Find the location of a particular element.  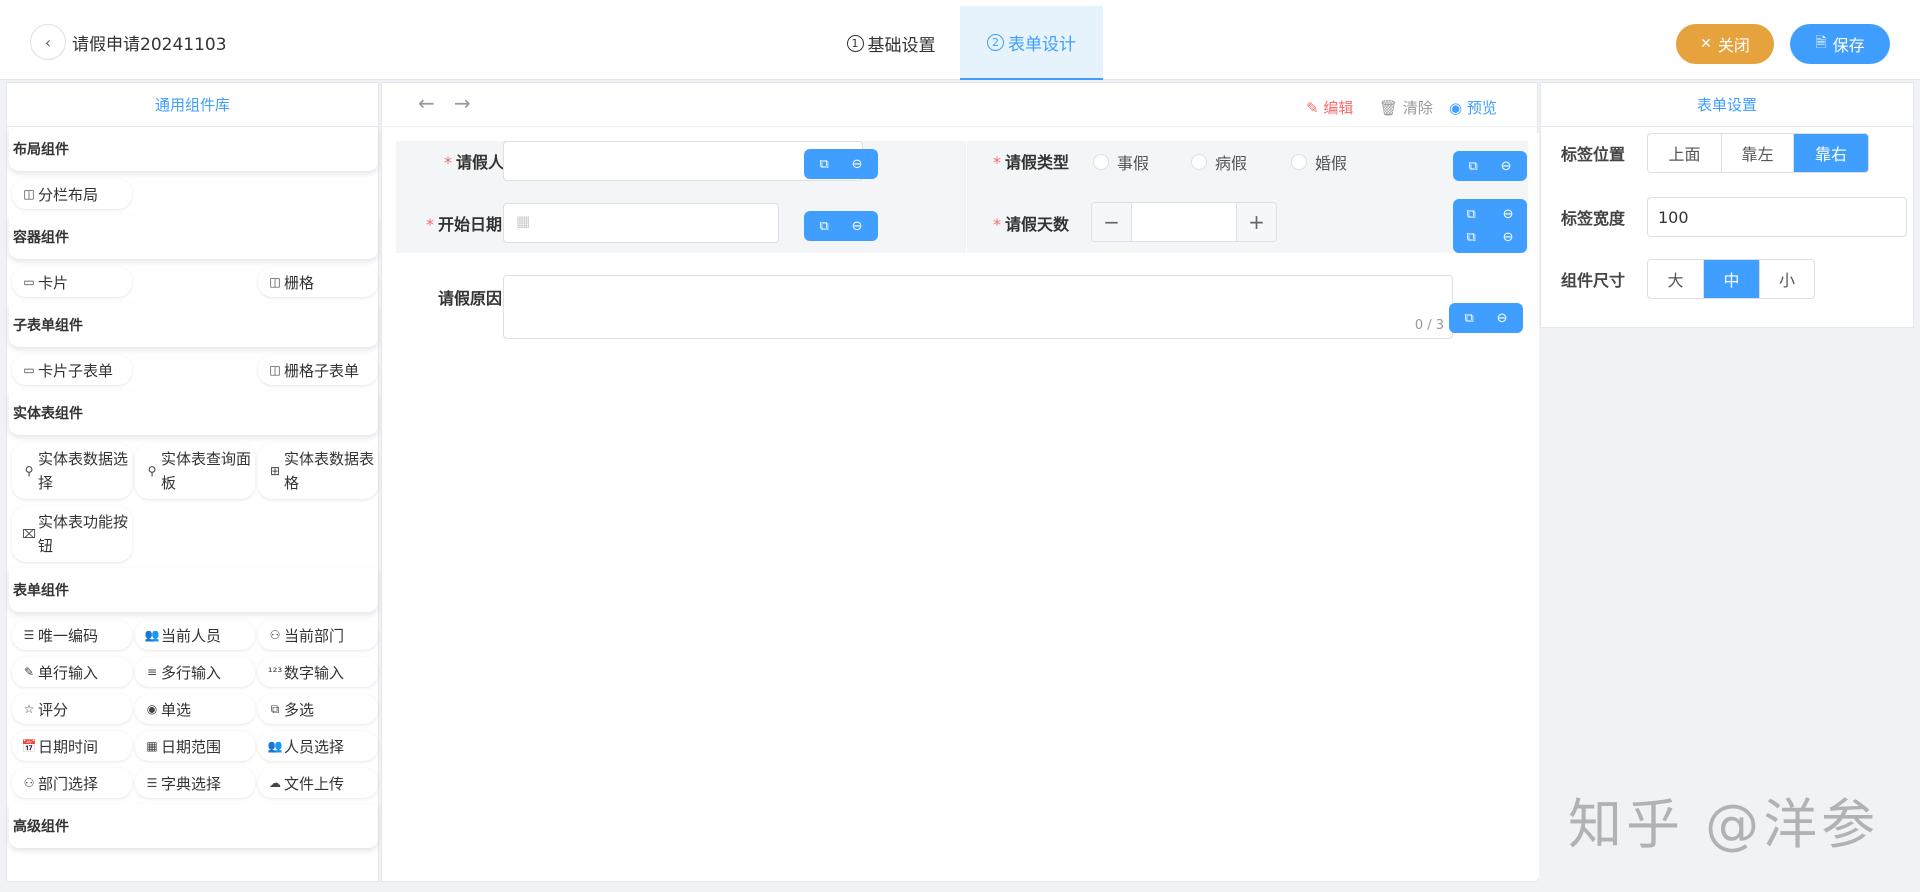

component-unique-code: ☰ 唯一编码 is located at coordinates (72, 635).